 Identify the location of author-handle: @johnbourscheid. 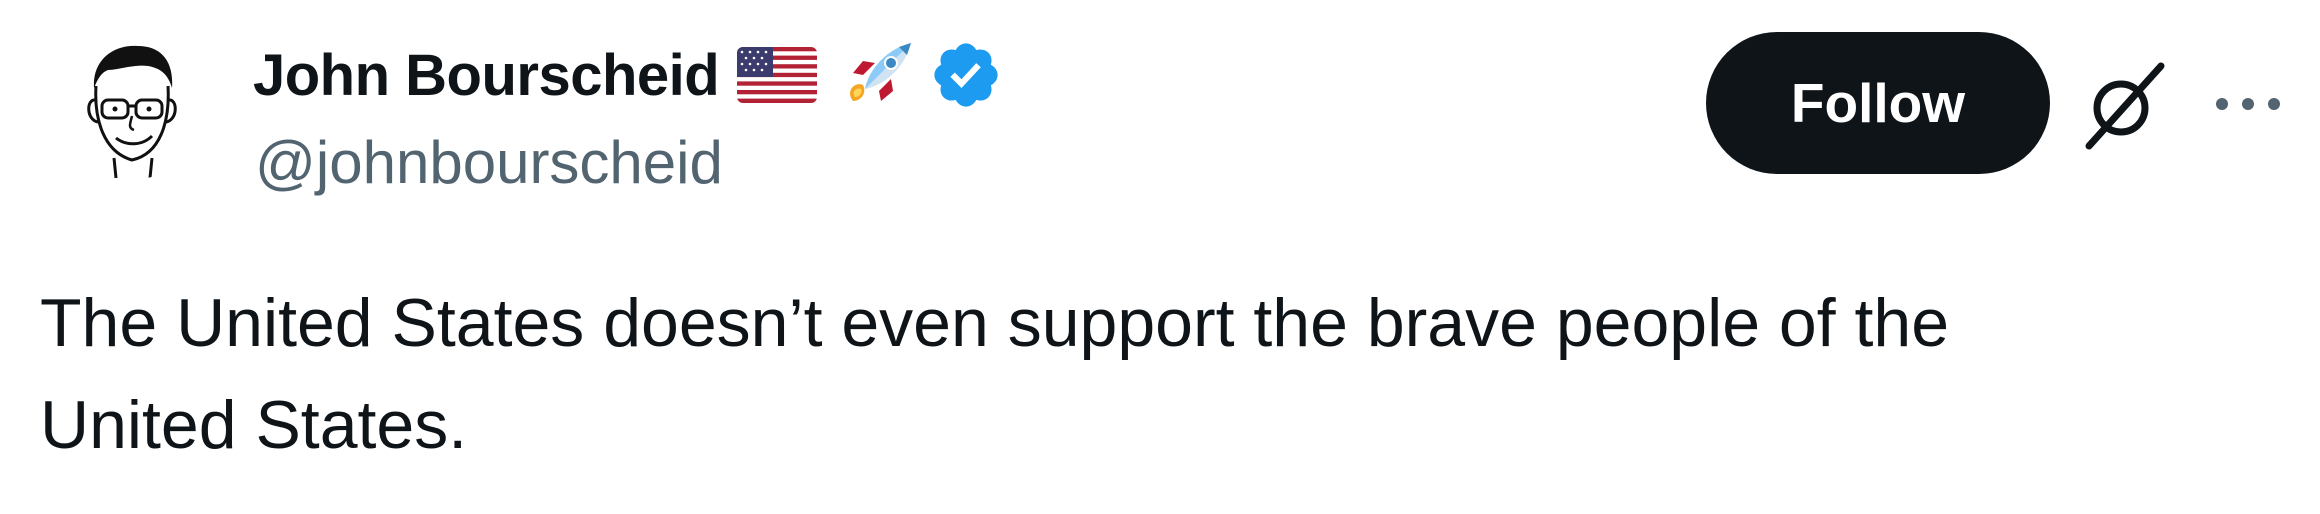
(489, 162).